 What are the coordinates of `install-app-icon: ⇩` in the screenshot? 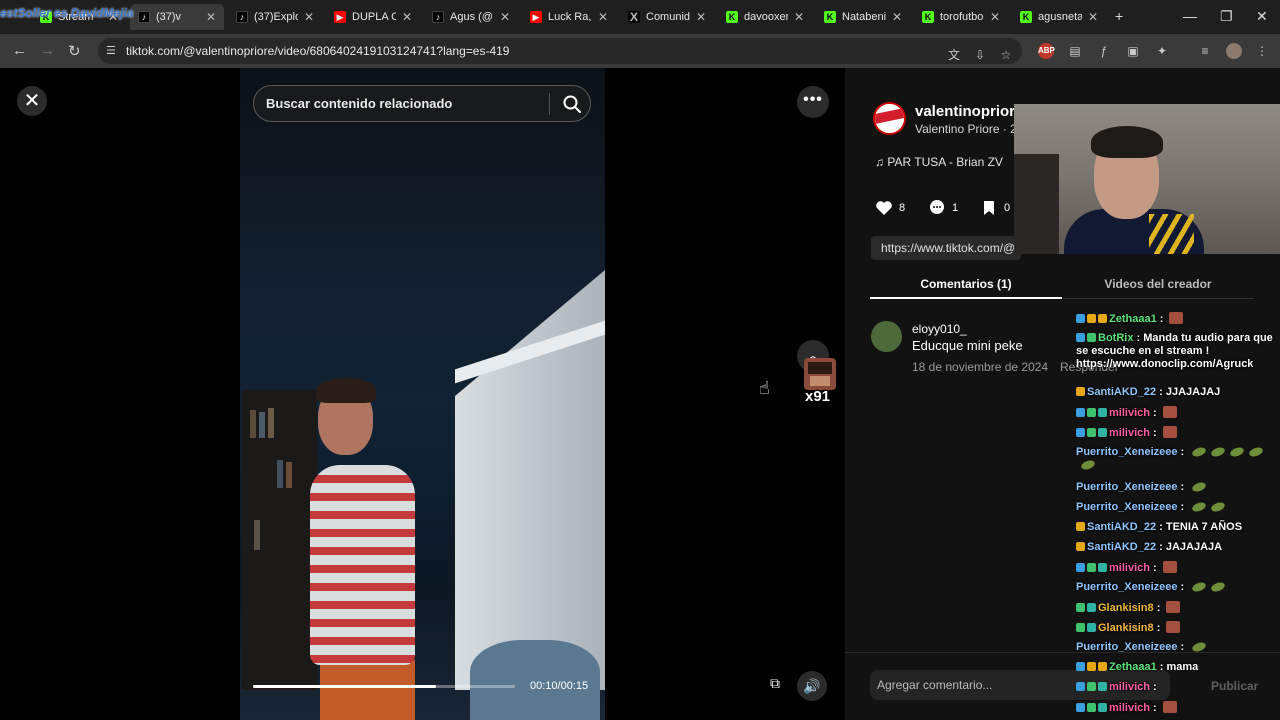 It's located at (980, 55).